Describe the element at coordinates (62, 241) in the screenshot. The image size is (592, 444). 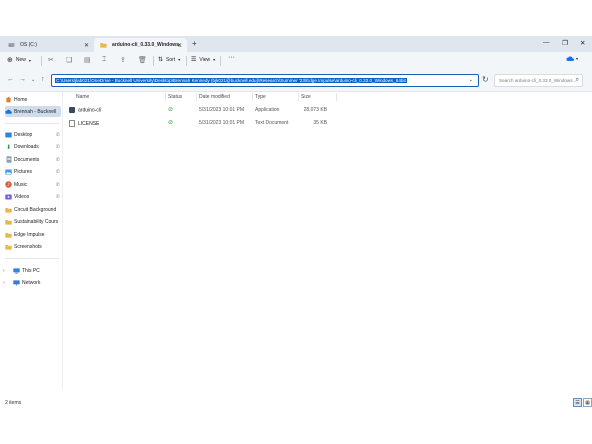
I see `pane-divider` at that location.